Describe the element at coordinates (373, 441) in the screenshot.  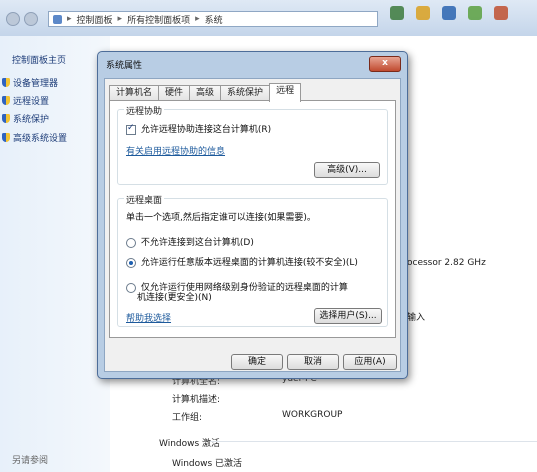
I see `section-divider` at that location.